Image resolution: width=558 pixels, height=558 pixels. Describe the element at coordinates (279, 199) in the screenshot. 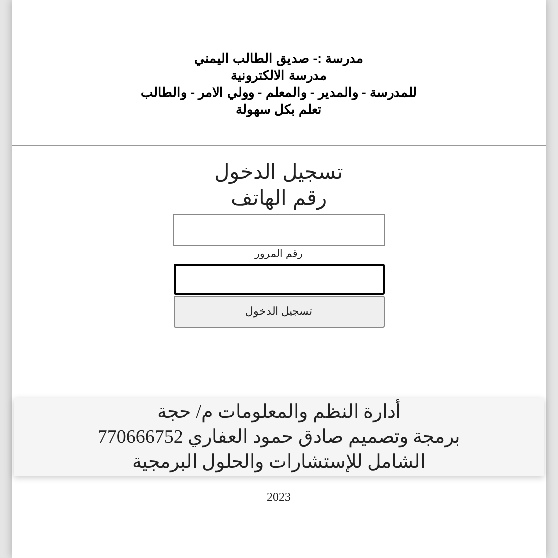

I see `phone-label: رقم الهاتف` at that location.